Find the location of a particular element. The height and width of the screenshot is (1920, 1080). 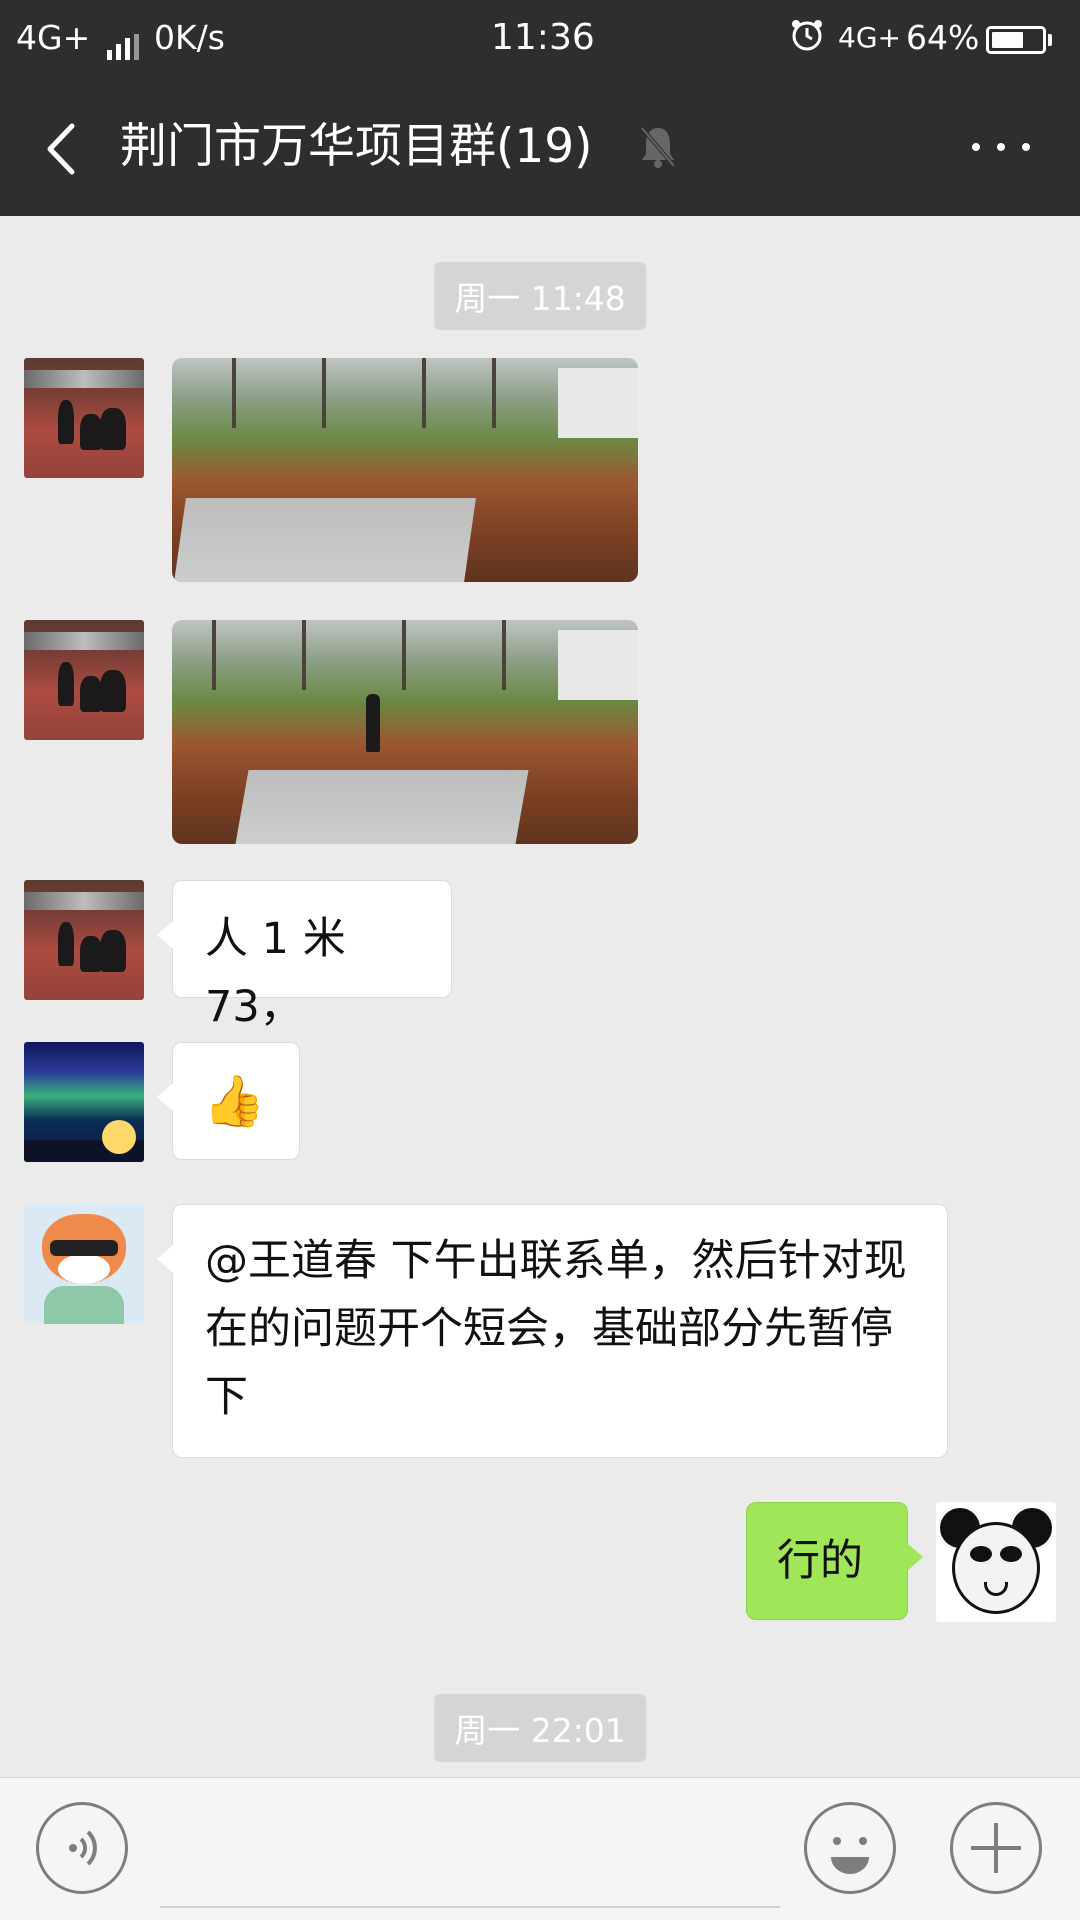

chat-header: 荆门市万华项目群(19) is located at coordinates (540, 146).